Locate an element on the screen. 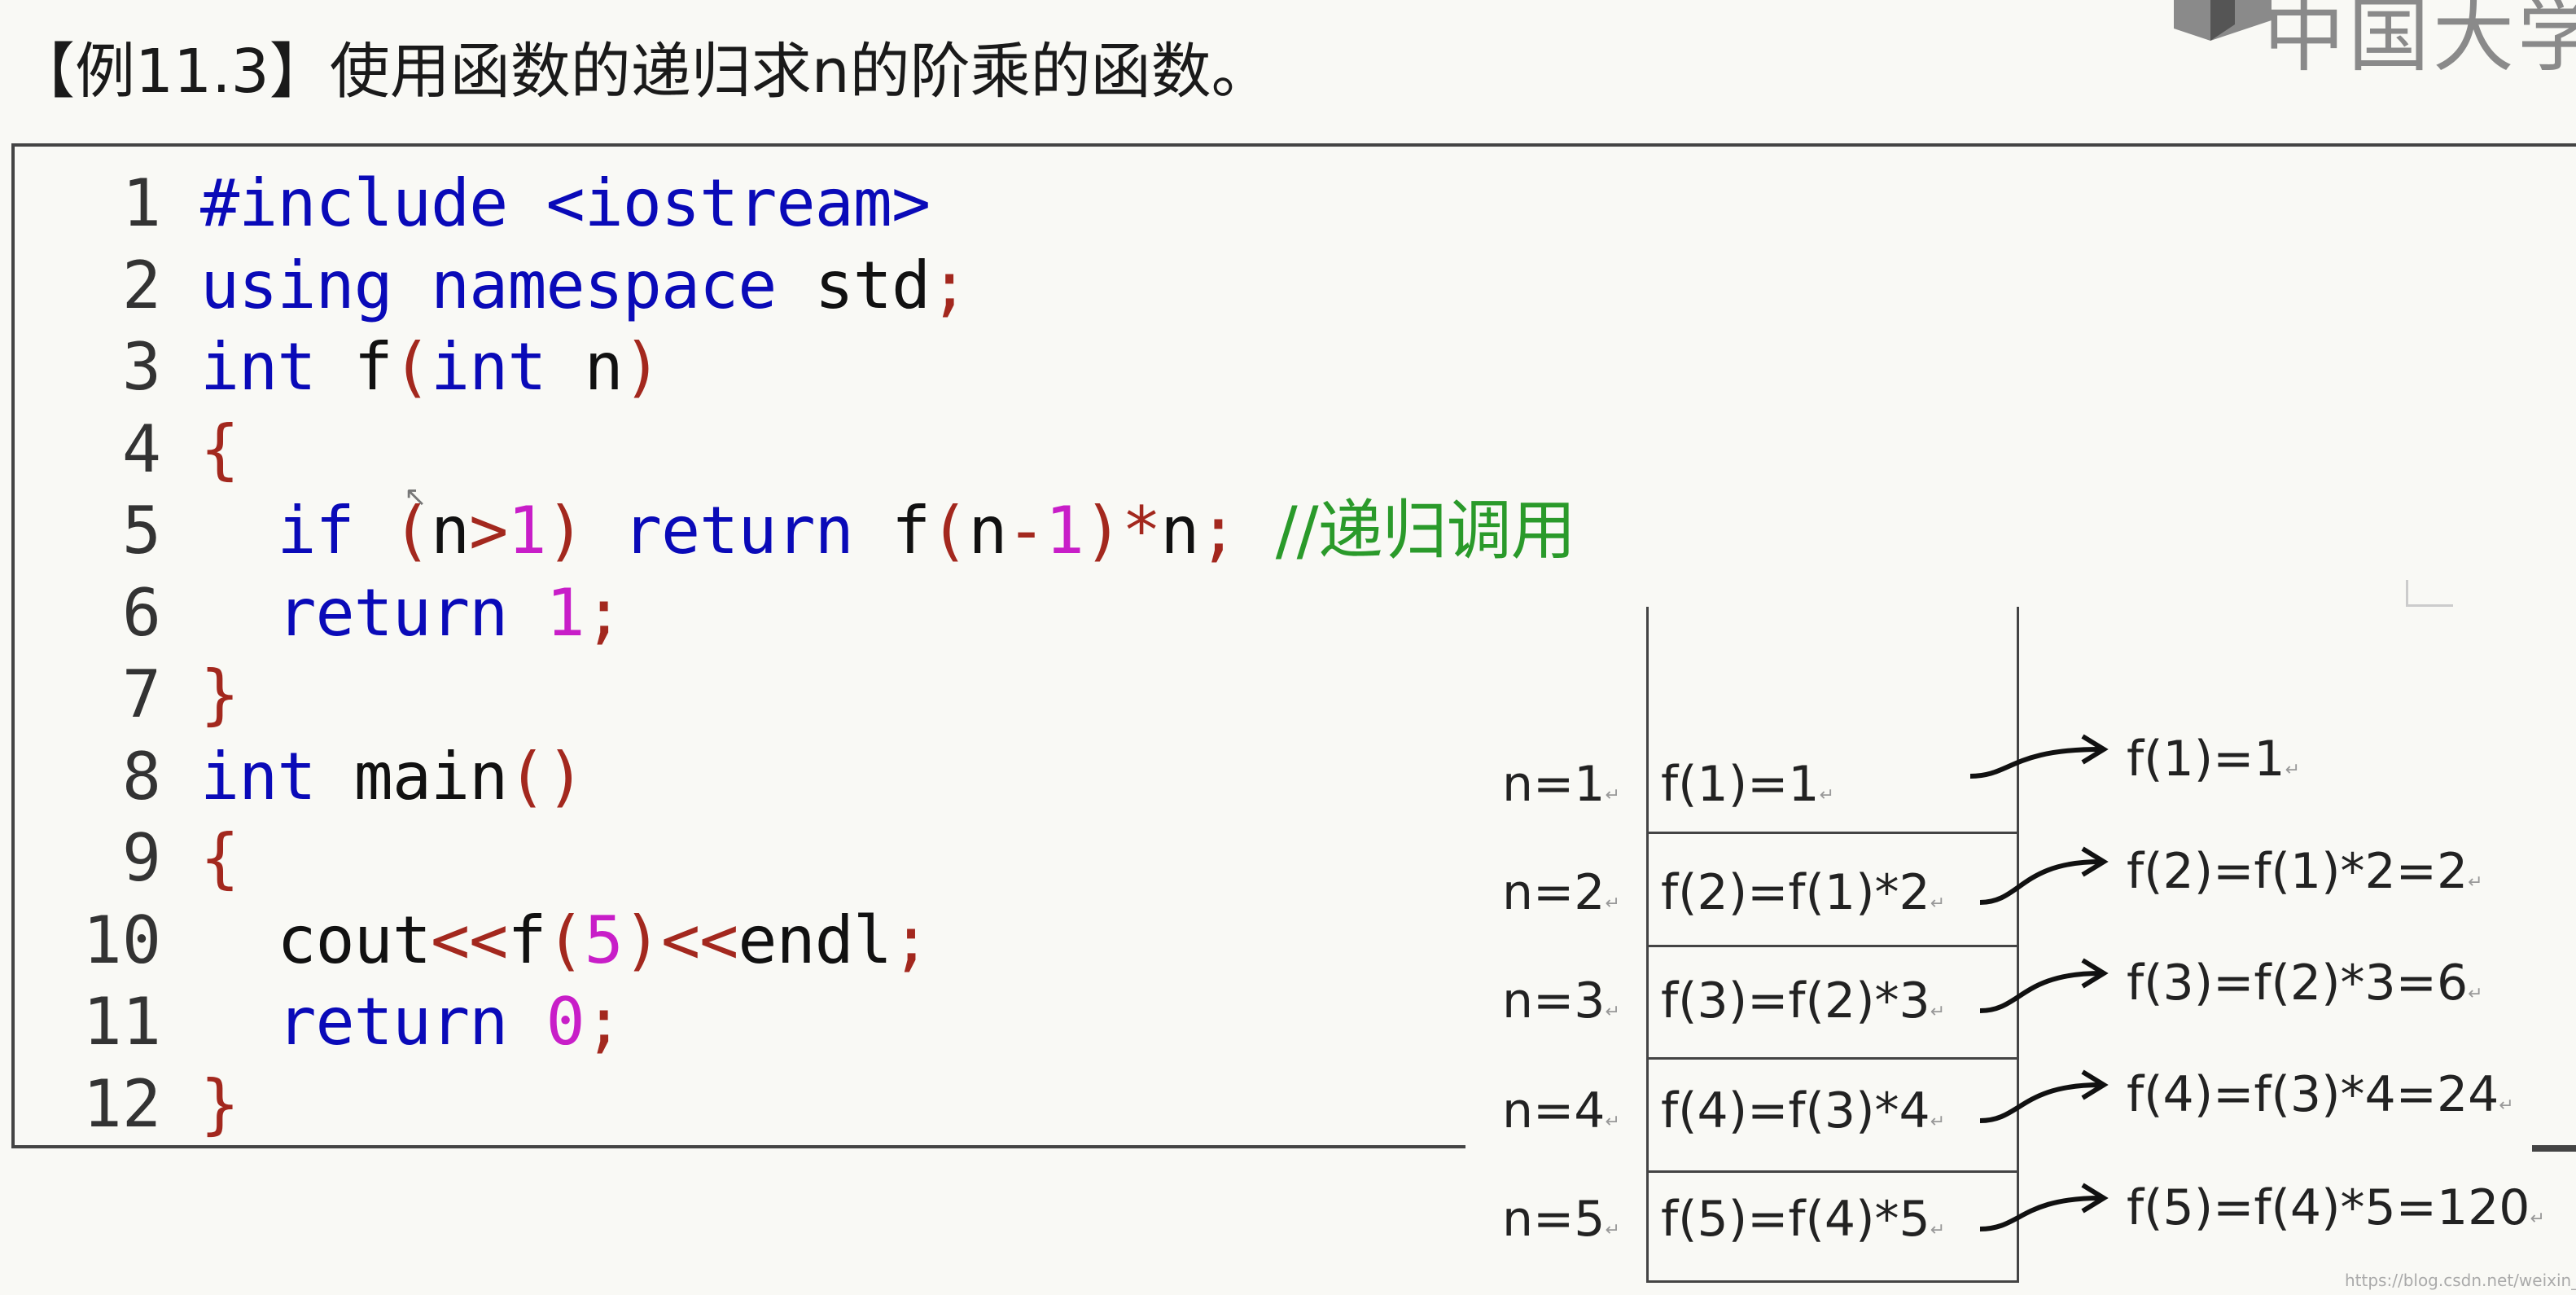 The height and width of the screenshot is (1295, 2576). arrows is located at coordinates (2039, 982).